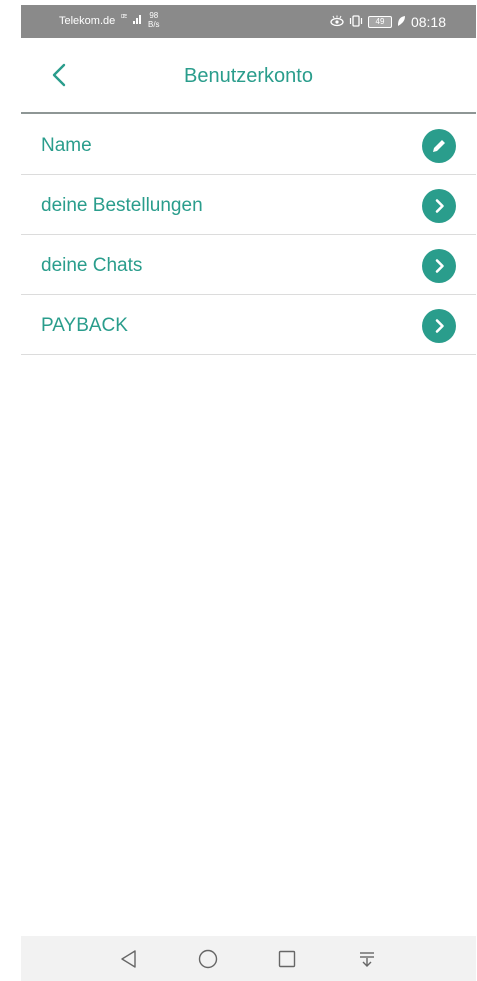  What do you see at coordinates (87, 21) in the screenshot?
I see `carrier-name: Telekom.de` at bounding box center [87, 21].